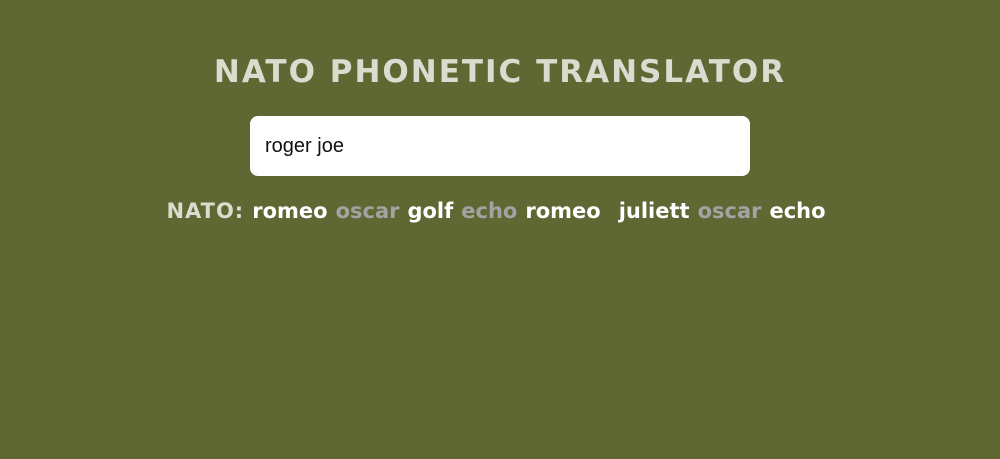  I want to click on nato-words: romeo oscar golf echo romeo juliett oscar echo, so click(542, 211).